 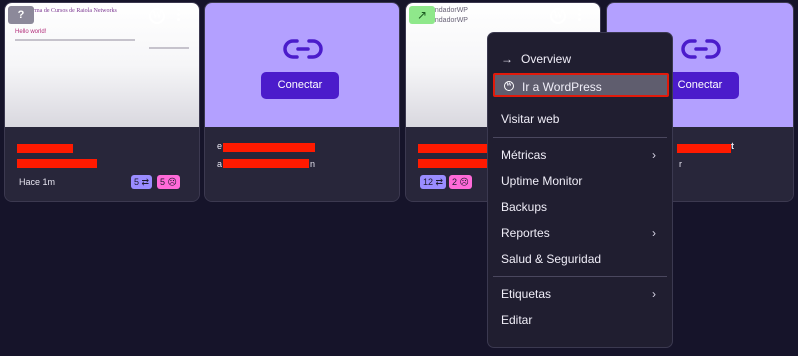 What do you see at coordinates (72, 11) in the screenshot?
I see `preview-site-title: …rma de Cursos de Raiola Networks` at bounding box center [72, 11].